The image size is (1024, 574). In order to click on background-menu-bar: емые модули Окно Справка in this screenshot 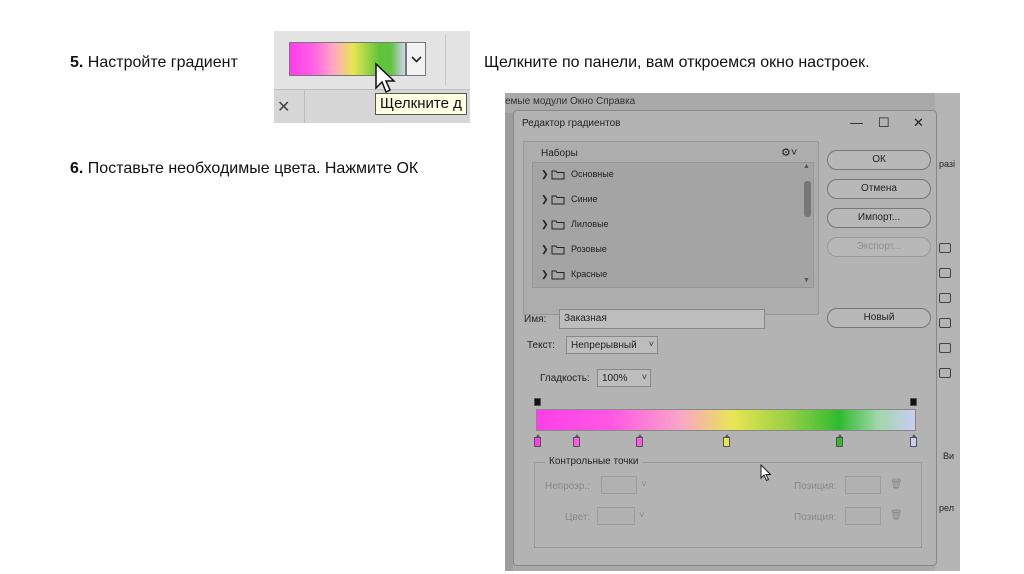, I will do `click(570, 101)`.